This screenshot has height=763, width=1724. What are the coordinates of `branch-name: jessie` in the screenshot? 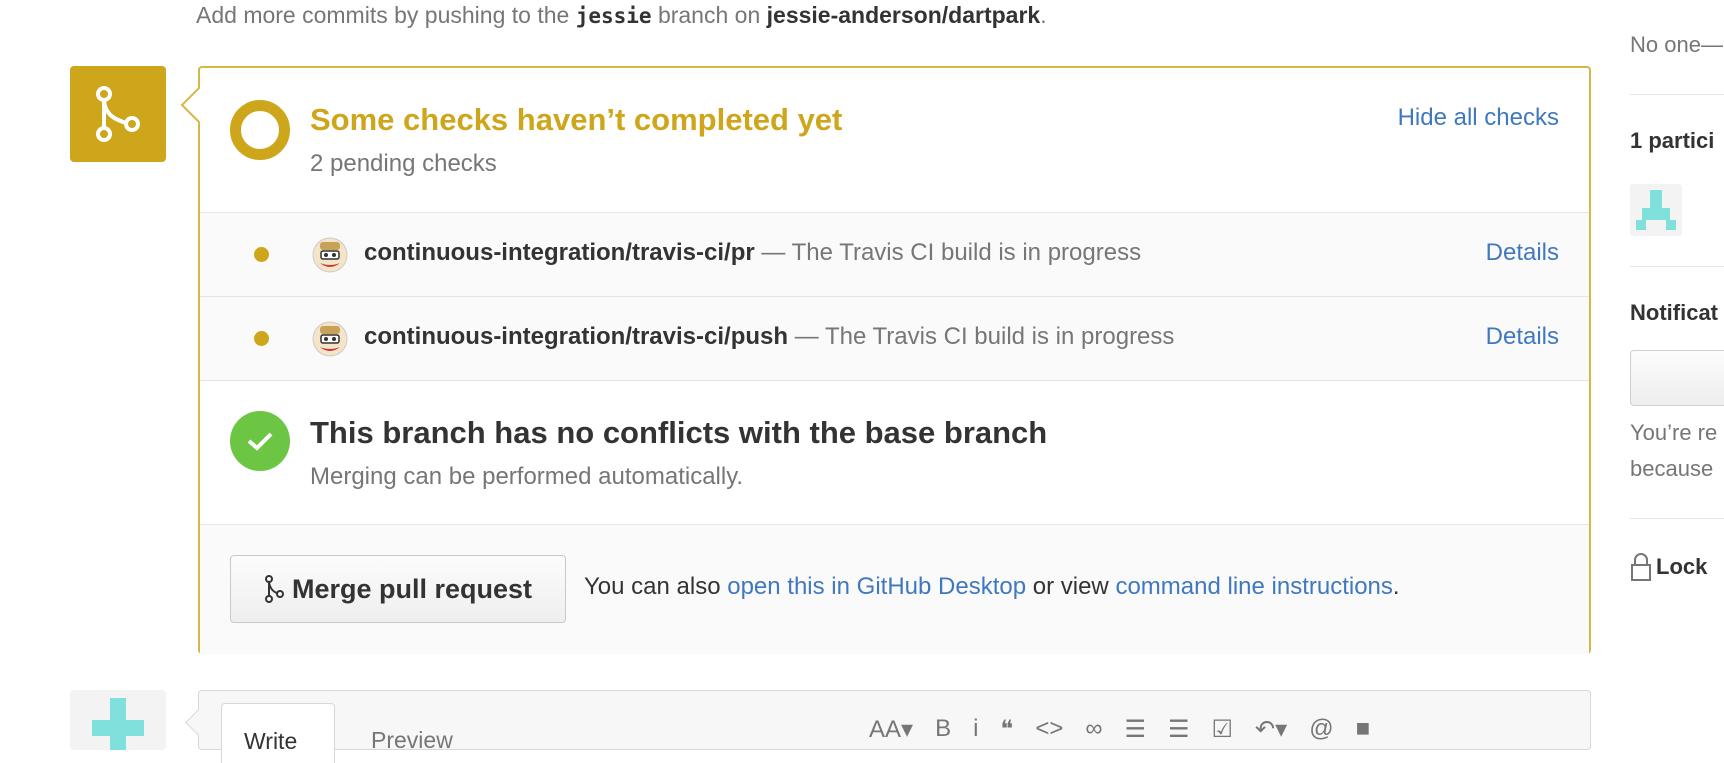 It's located at (613, 16).